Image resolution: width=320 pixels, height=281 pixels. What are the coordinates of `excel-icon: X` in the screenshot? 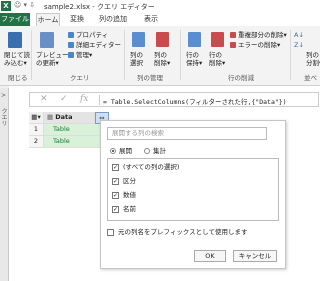 It's located at (6, 6).